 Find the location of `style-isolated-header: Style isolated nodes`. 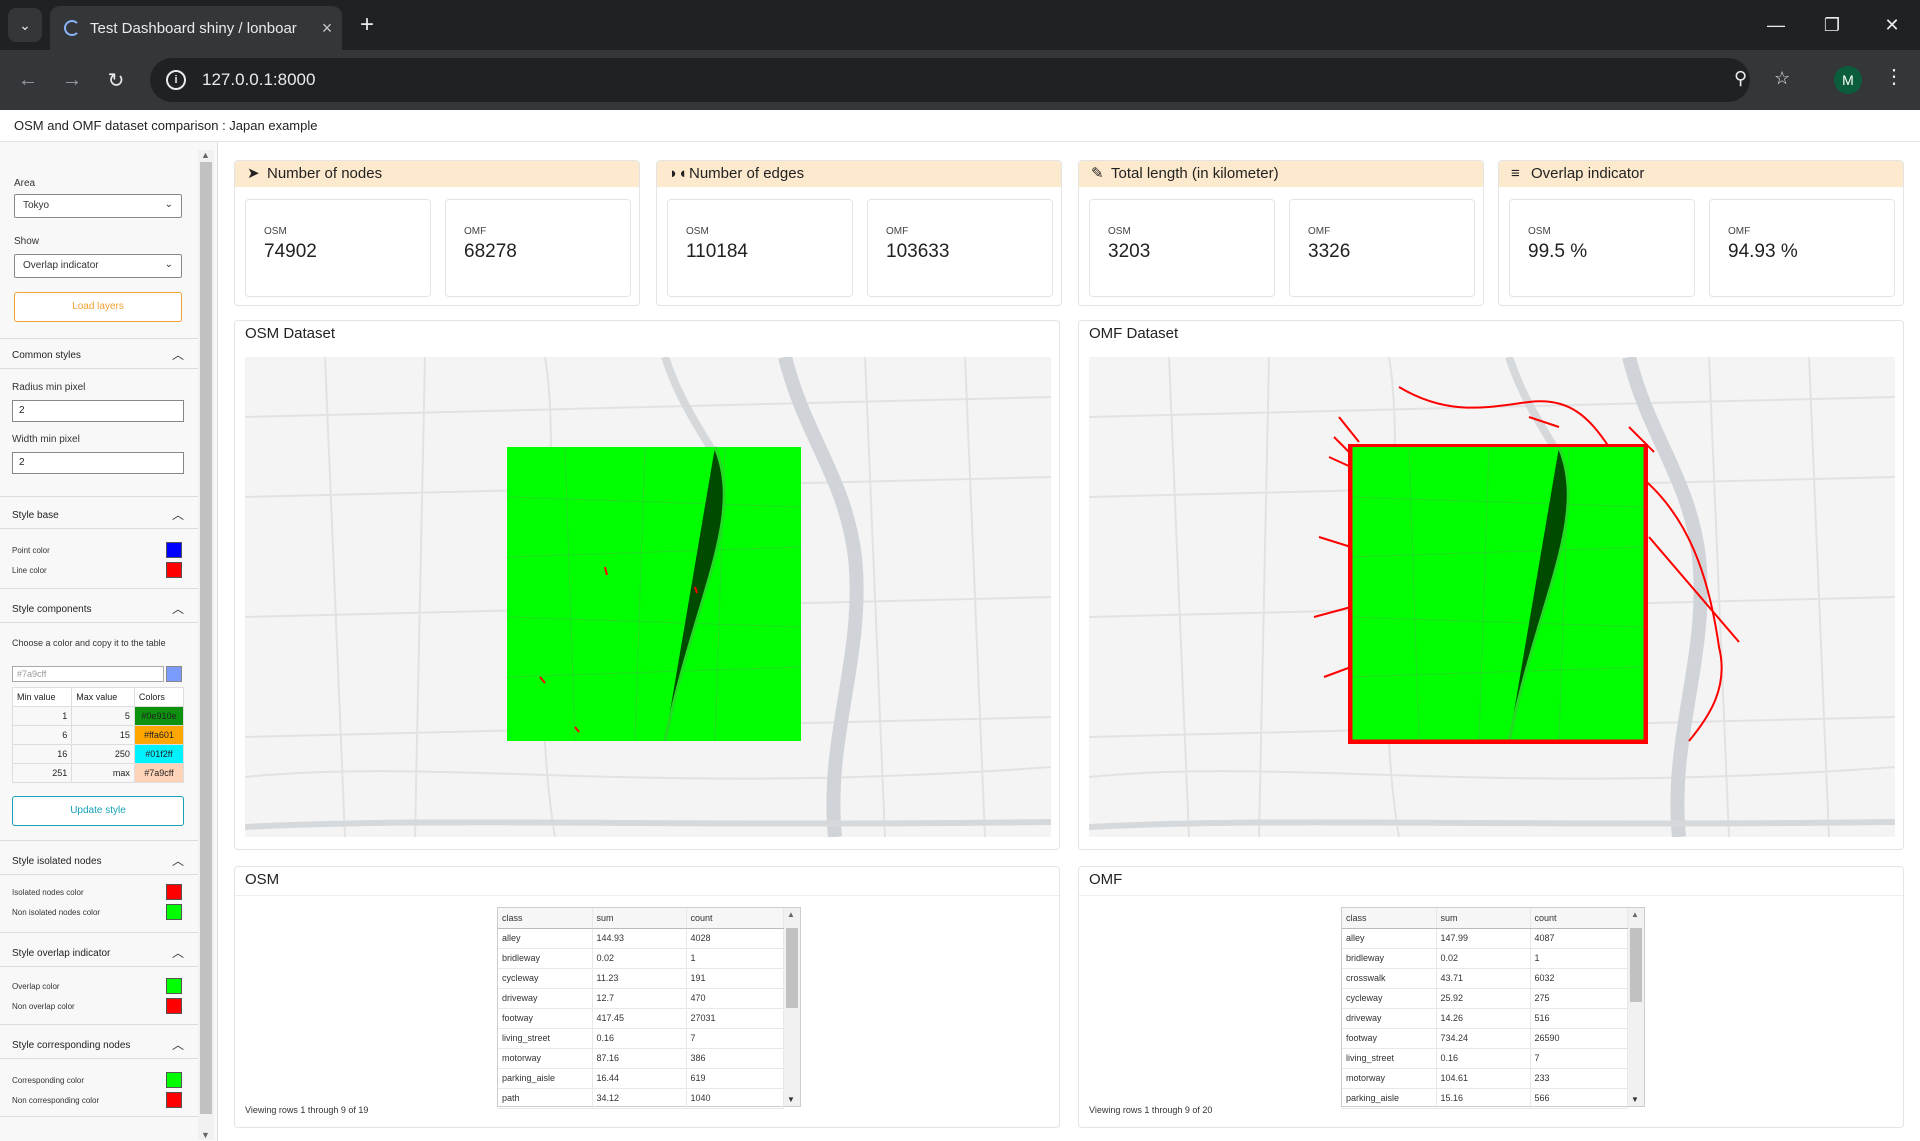

style-isolated-header: Style isolated nodes is located at coordinates (57, 861).